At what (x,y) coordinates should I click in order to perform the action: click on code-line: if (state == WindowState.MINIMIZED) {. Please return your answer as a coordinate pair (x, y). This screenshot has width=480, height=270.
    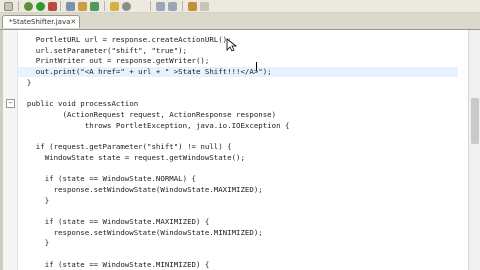
    Looking at the image, I should click on (114, 264).